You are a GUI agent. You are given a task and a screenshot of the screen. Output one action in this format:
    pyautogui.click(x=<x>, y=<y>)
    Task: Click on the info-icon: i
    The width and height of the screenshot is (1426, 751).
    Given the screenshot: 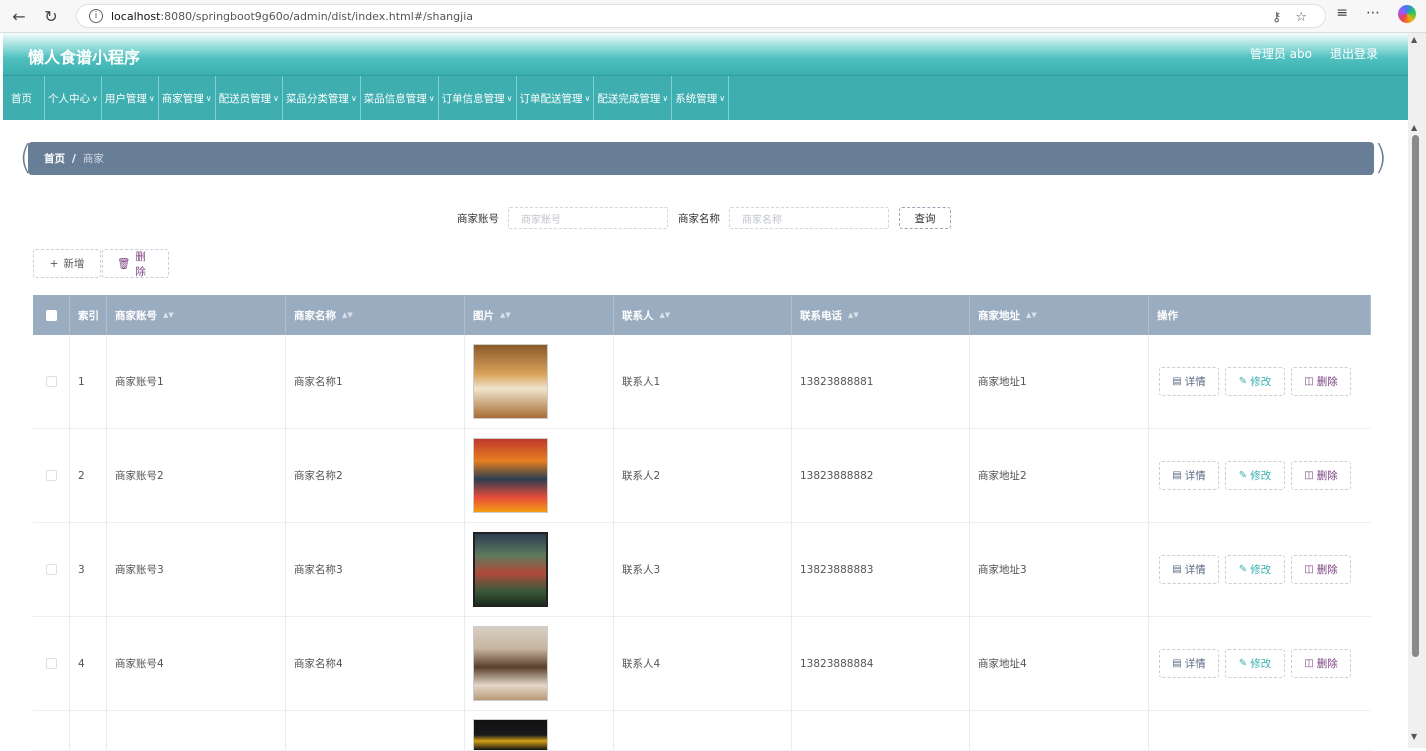 What is the action you would take?
    pyautogui.click(x=96, y=16)
    